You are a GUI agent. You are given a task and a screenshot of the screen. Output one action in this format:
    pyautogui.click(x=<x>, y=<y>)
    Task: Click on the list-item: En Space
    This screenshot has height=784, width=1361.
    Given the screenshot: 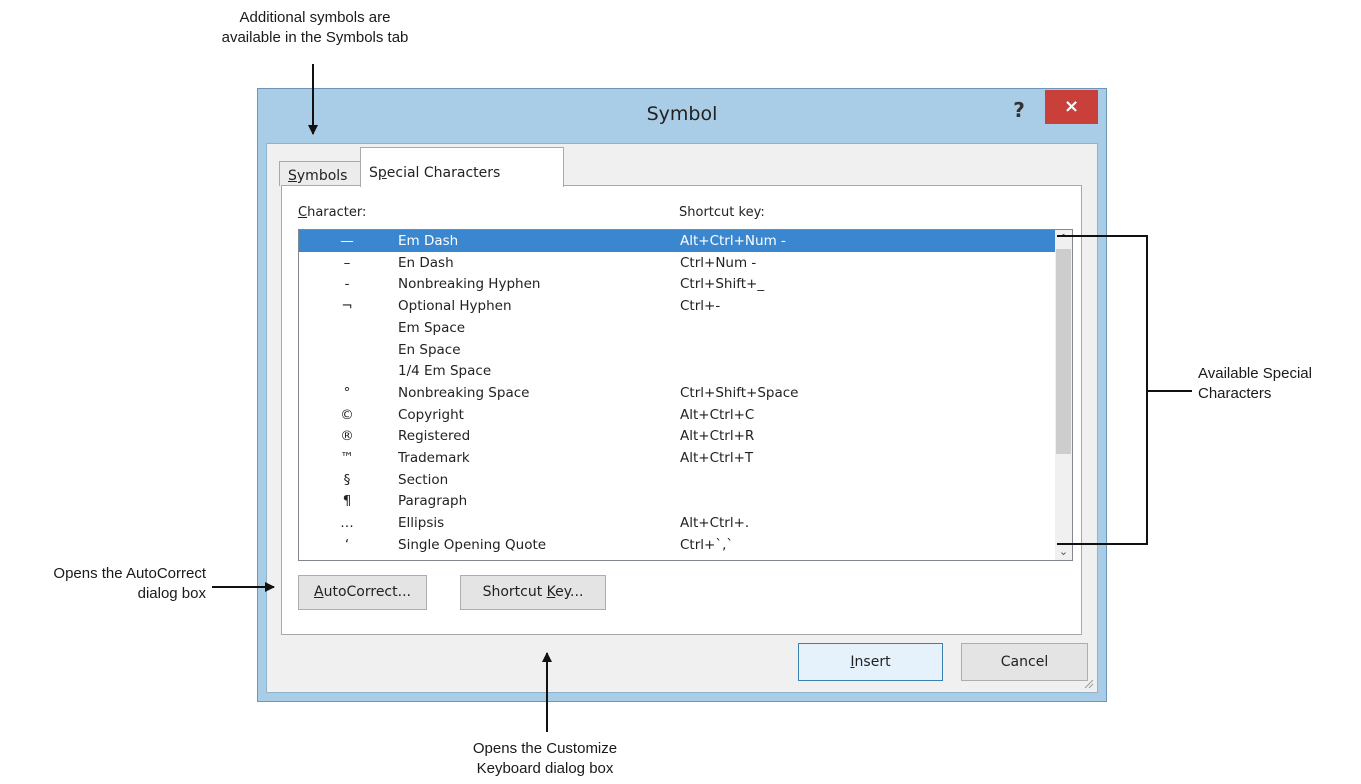 What is the action you would take?
    pyautogui.click(x=677, y=350)
    